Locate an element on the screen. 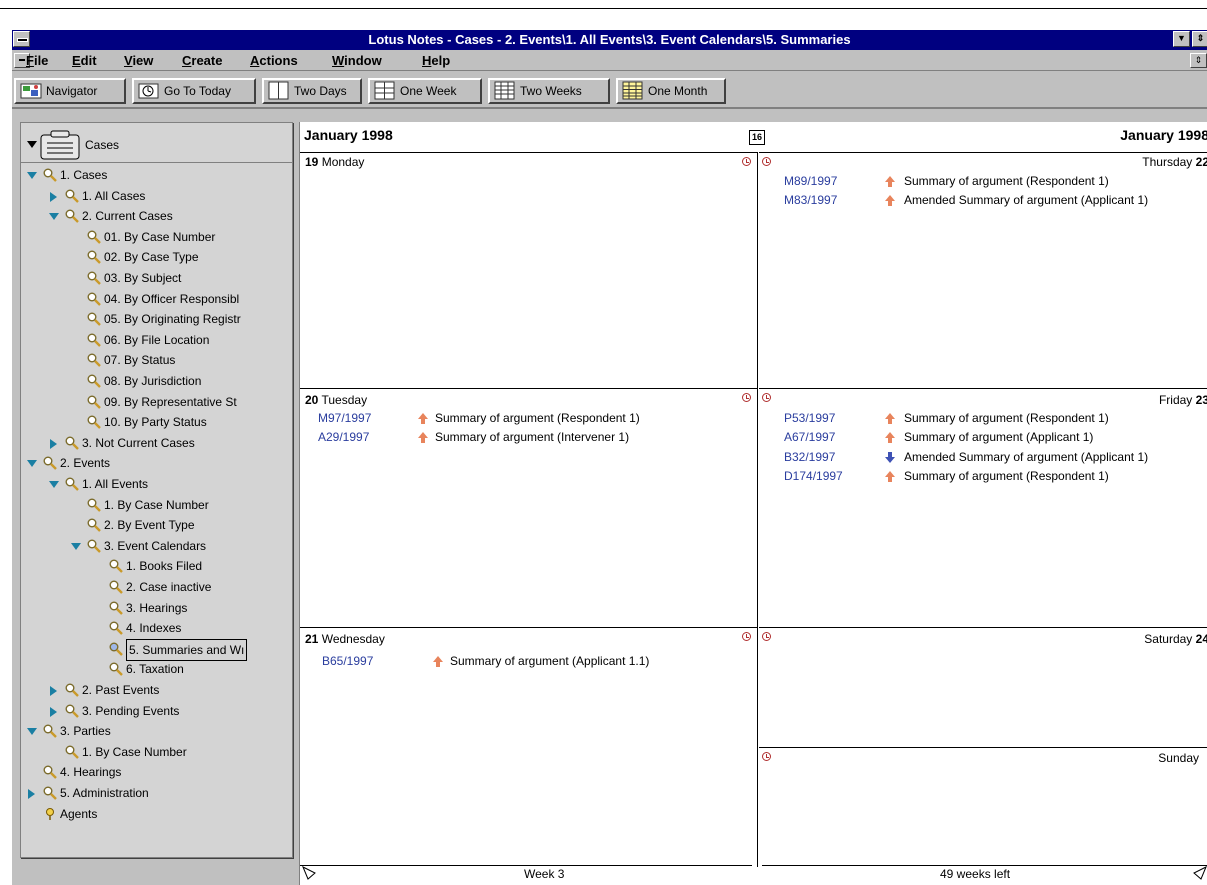 Image resolution: width=1207 pixels, height=885 pixels. nav-item: 05. By Originating Registr is located at coordinates (156, 319).